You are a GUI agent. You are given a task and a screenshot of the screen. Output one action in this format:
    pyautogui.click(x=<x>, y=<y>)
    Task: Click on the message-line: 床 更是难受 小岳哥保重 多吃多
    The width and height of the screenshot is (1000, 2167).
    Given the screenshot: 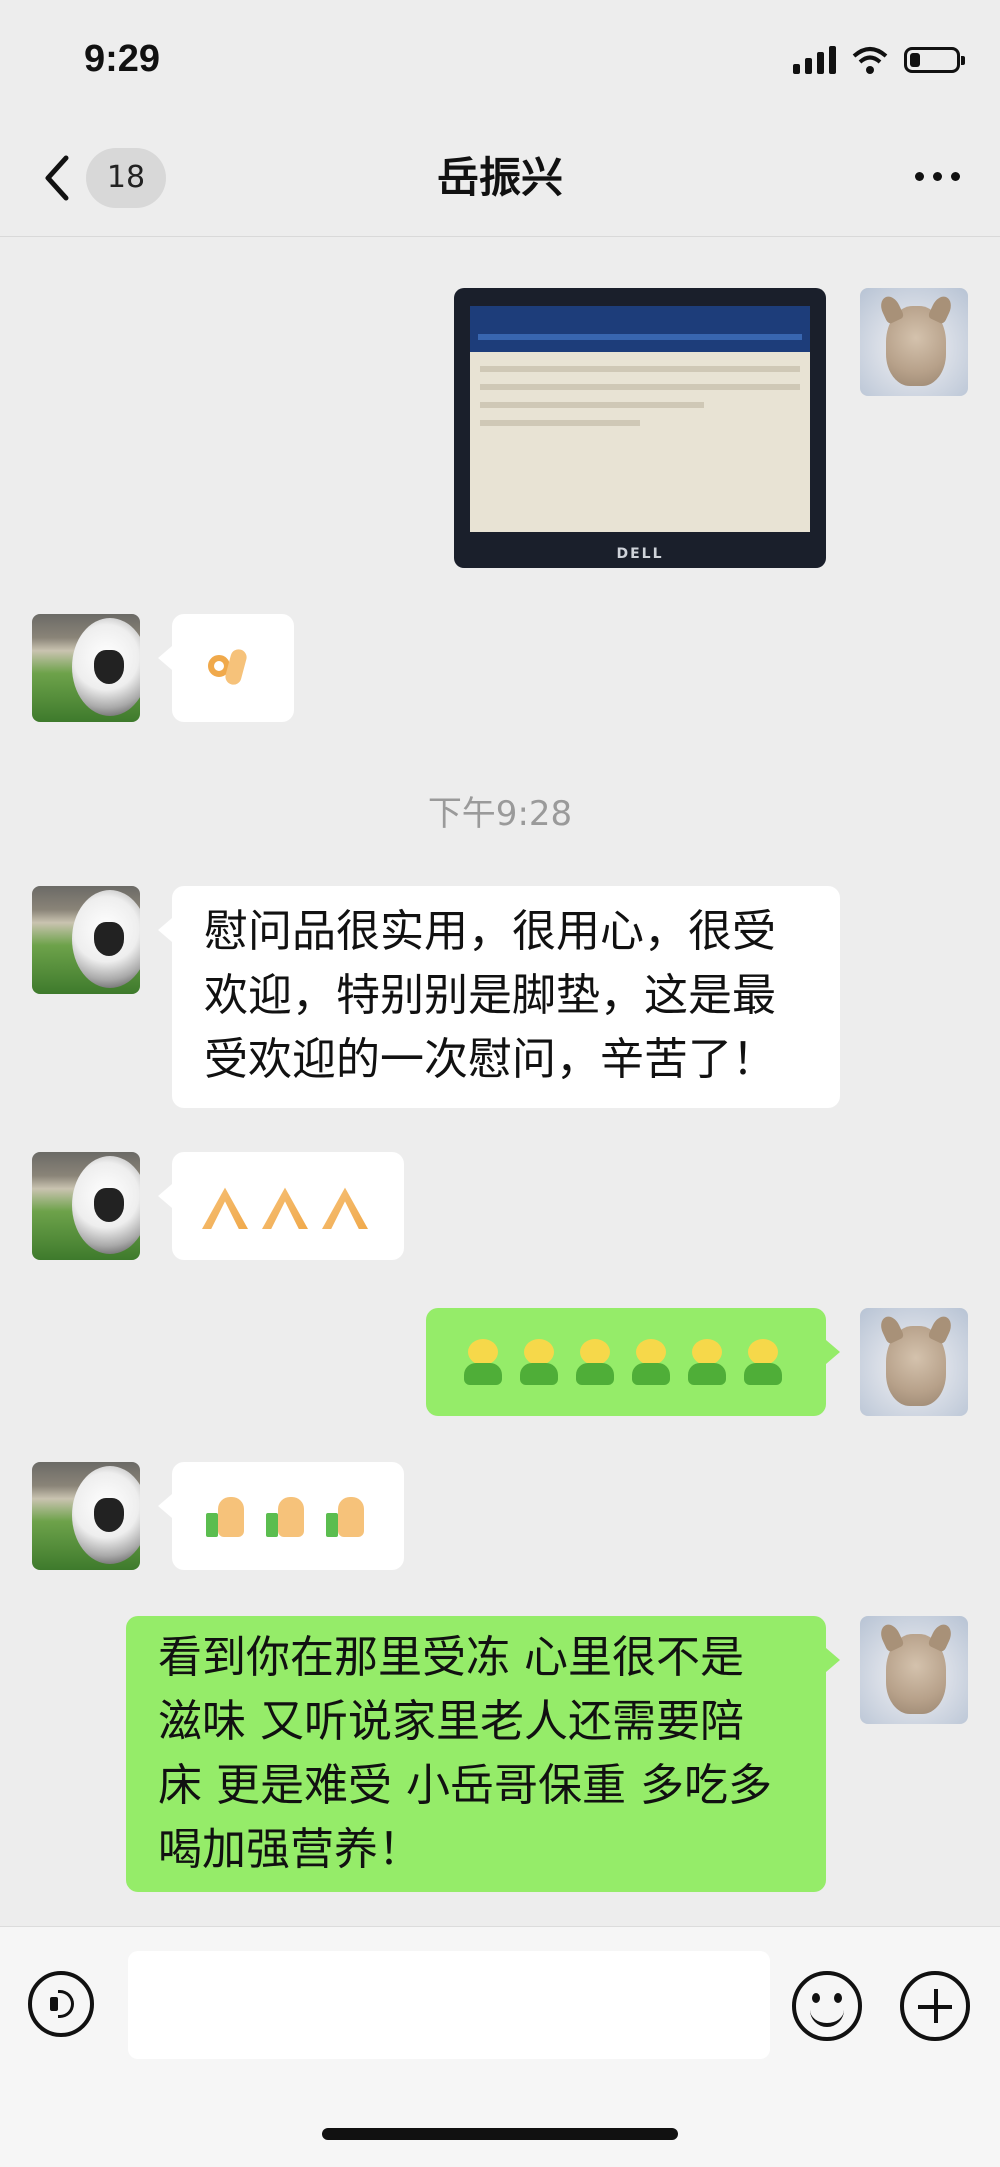 What is the action you would take?
    pyautogui.click(x=465, y=1785)
    